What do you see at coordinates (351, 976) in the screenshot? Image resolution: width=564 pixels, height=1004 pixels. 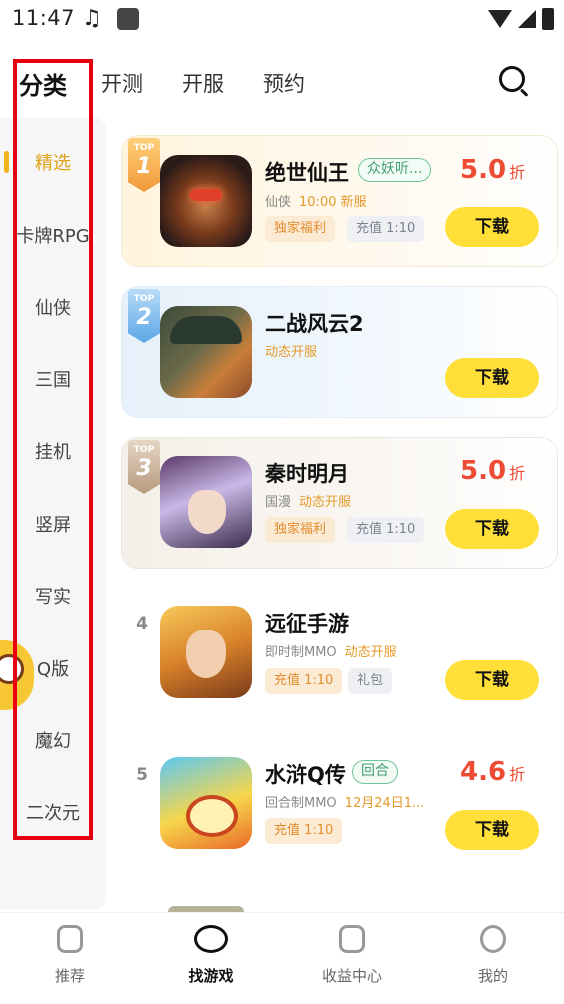 I see `bottom-nav-label: 收益中心` at bounding box center [351, 976].